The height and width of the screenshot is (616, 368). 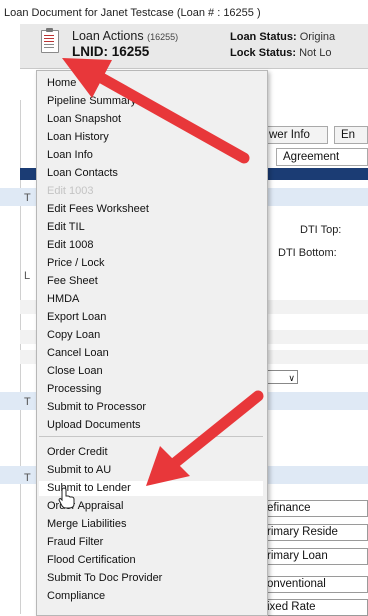 I want to click on menu-item-loan-snapshot: Loan Snapshot, so click(x=84, y=119).